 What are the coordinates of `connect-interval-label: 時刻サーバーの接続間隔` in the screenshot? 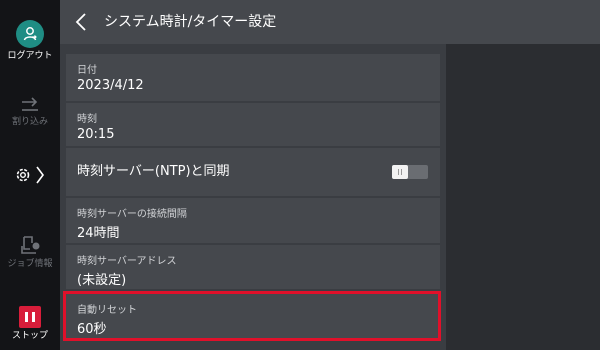 It's located at (132, 214).